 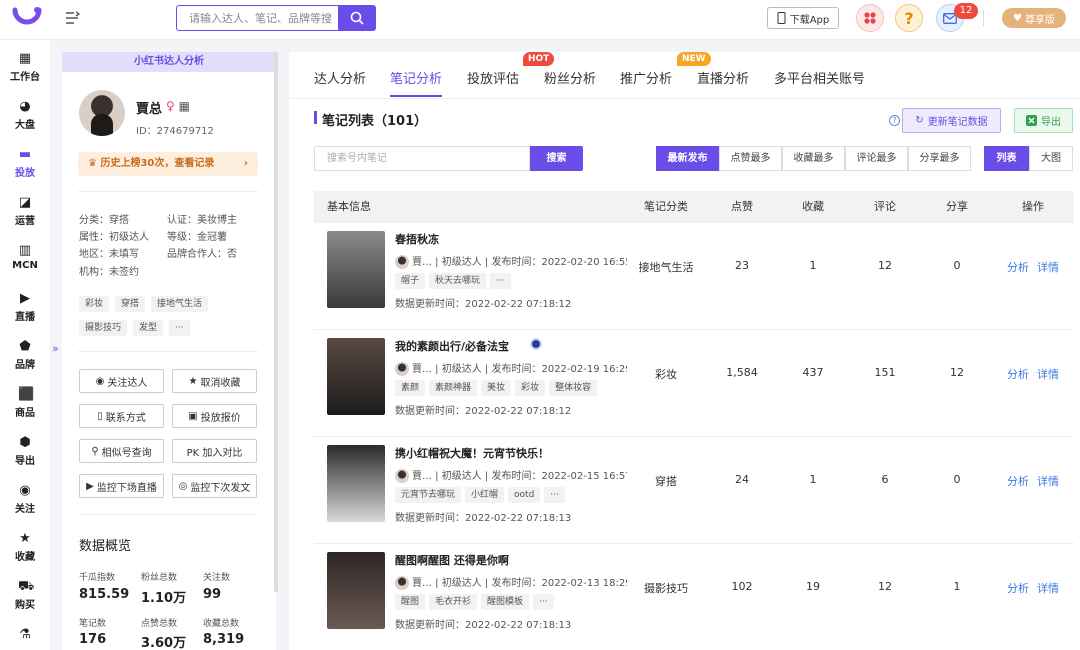 I want to click on export-icon: ⬢, so click(x=25, y=442).